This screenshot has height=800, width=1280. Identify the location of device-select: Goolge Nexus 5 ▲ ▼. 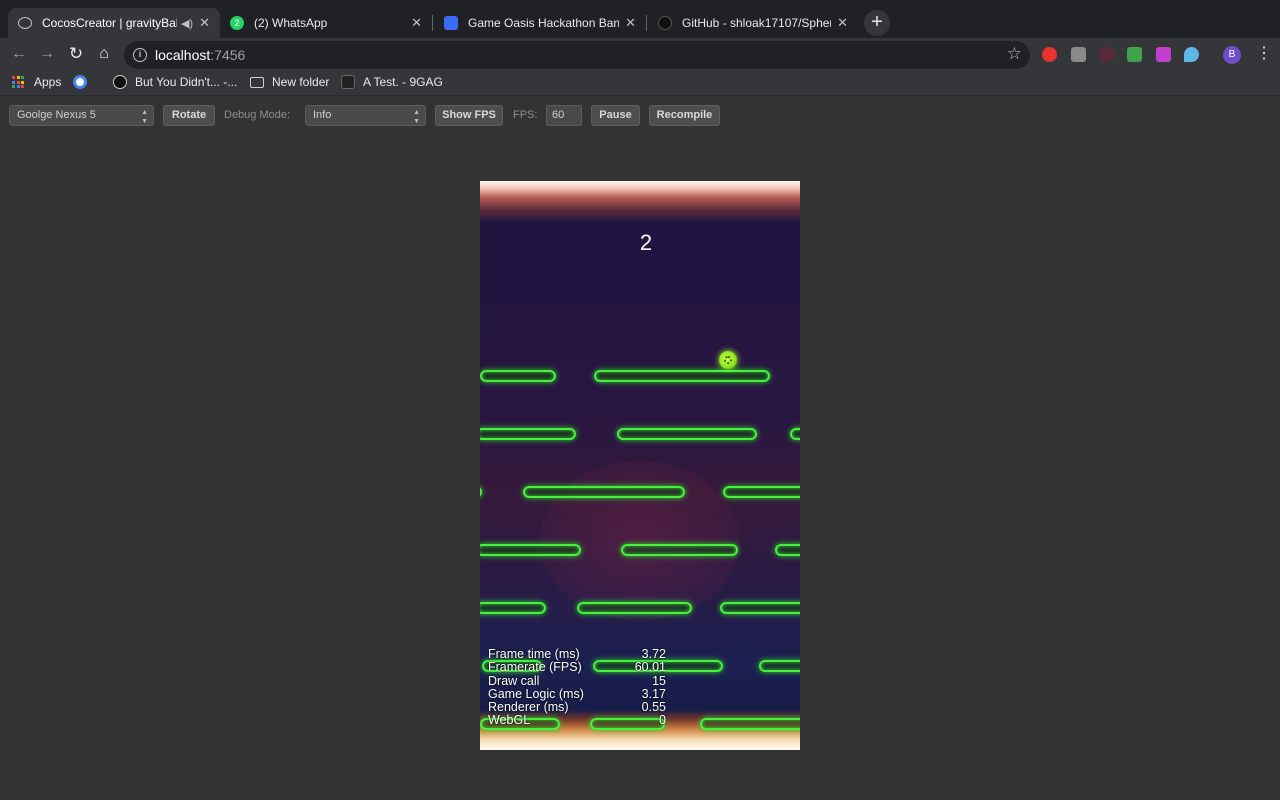
(81, 115).